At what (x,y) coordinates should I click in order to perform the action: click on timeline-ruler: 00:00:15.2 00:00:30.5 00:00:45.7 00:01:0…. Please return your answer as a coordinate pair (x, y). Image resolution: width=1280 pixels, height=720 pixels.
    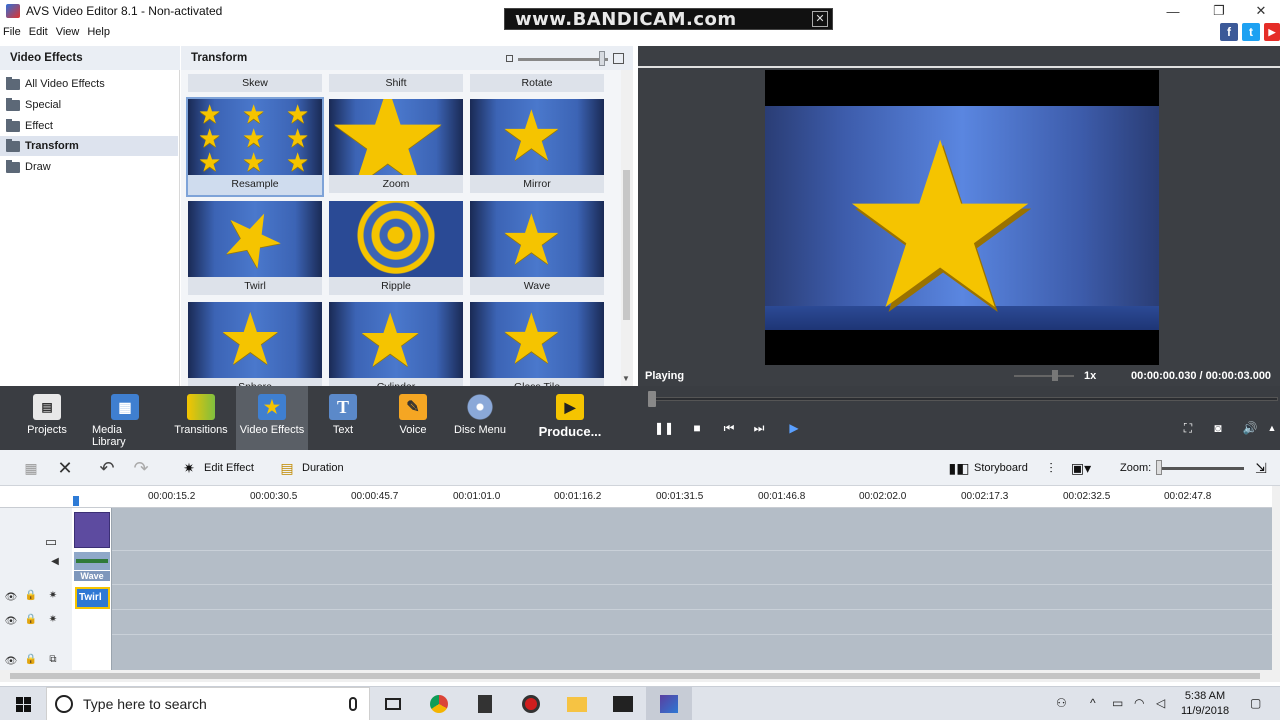
    Looking at the image, I should click on (640, 497).